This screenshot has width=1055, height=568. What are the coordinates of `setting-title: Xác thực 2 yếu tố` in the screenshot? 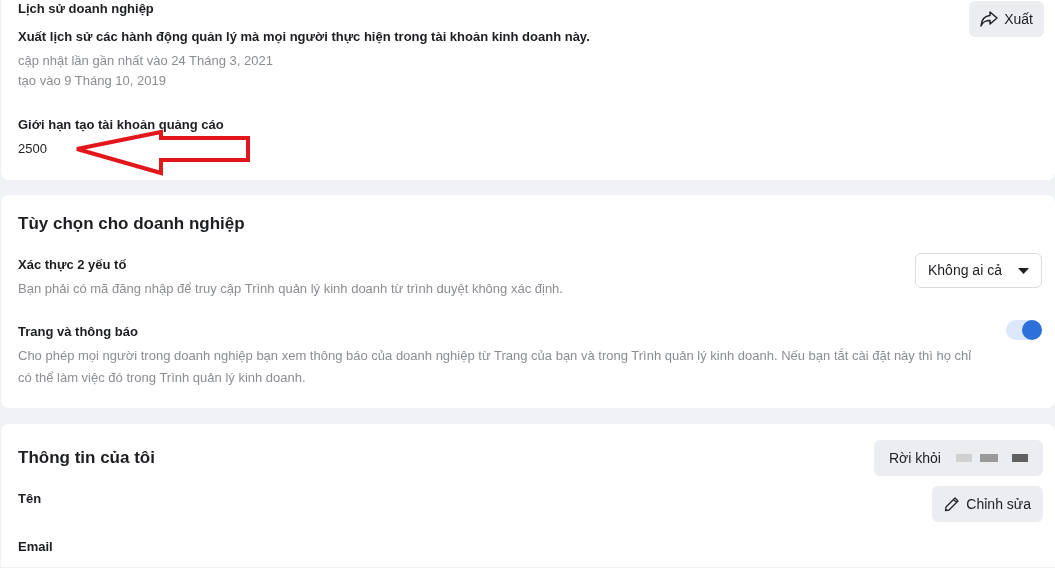 It's located at (73, 265).